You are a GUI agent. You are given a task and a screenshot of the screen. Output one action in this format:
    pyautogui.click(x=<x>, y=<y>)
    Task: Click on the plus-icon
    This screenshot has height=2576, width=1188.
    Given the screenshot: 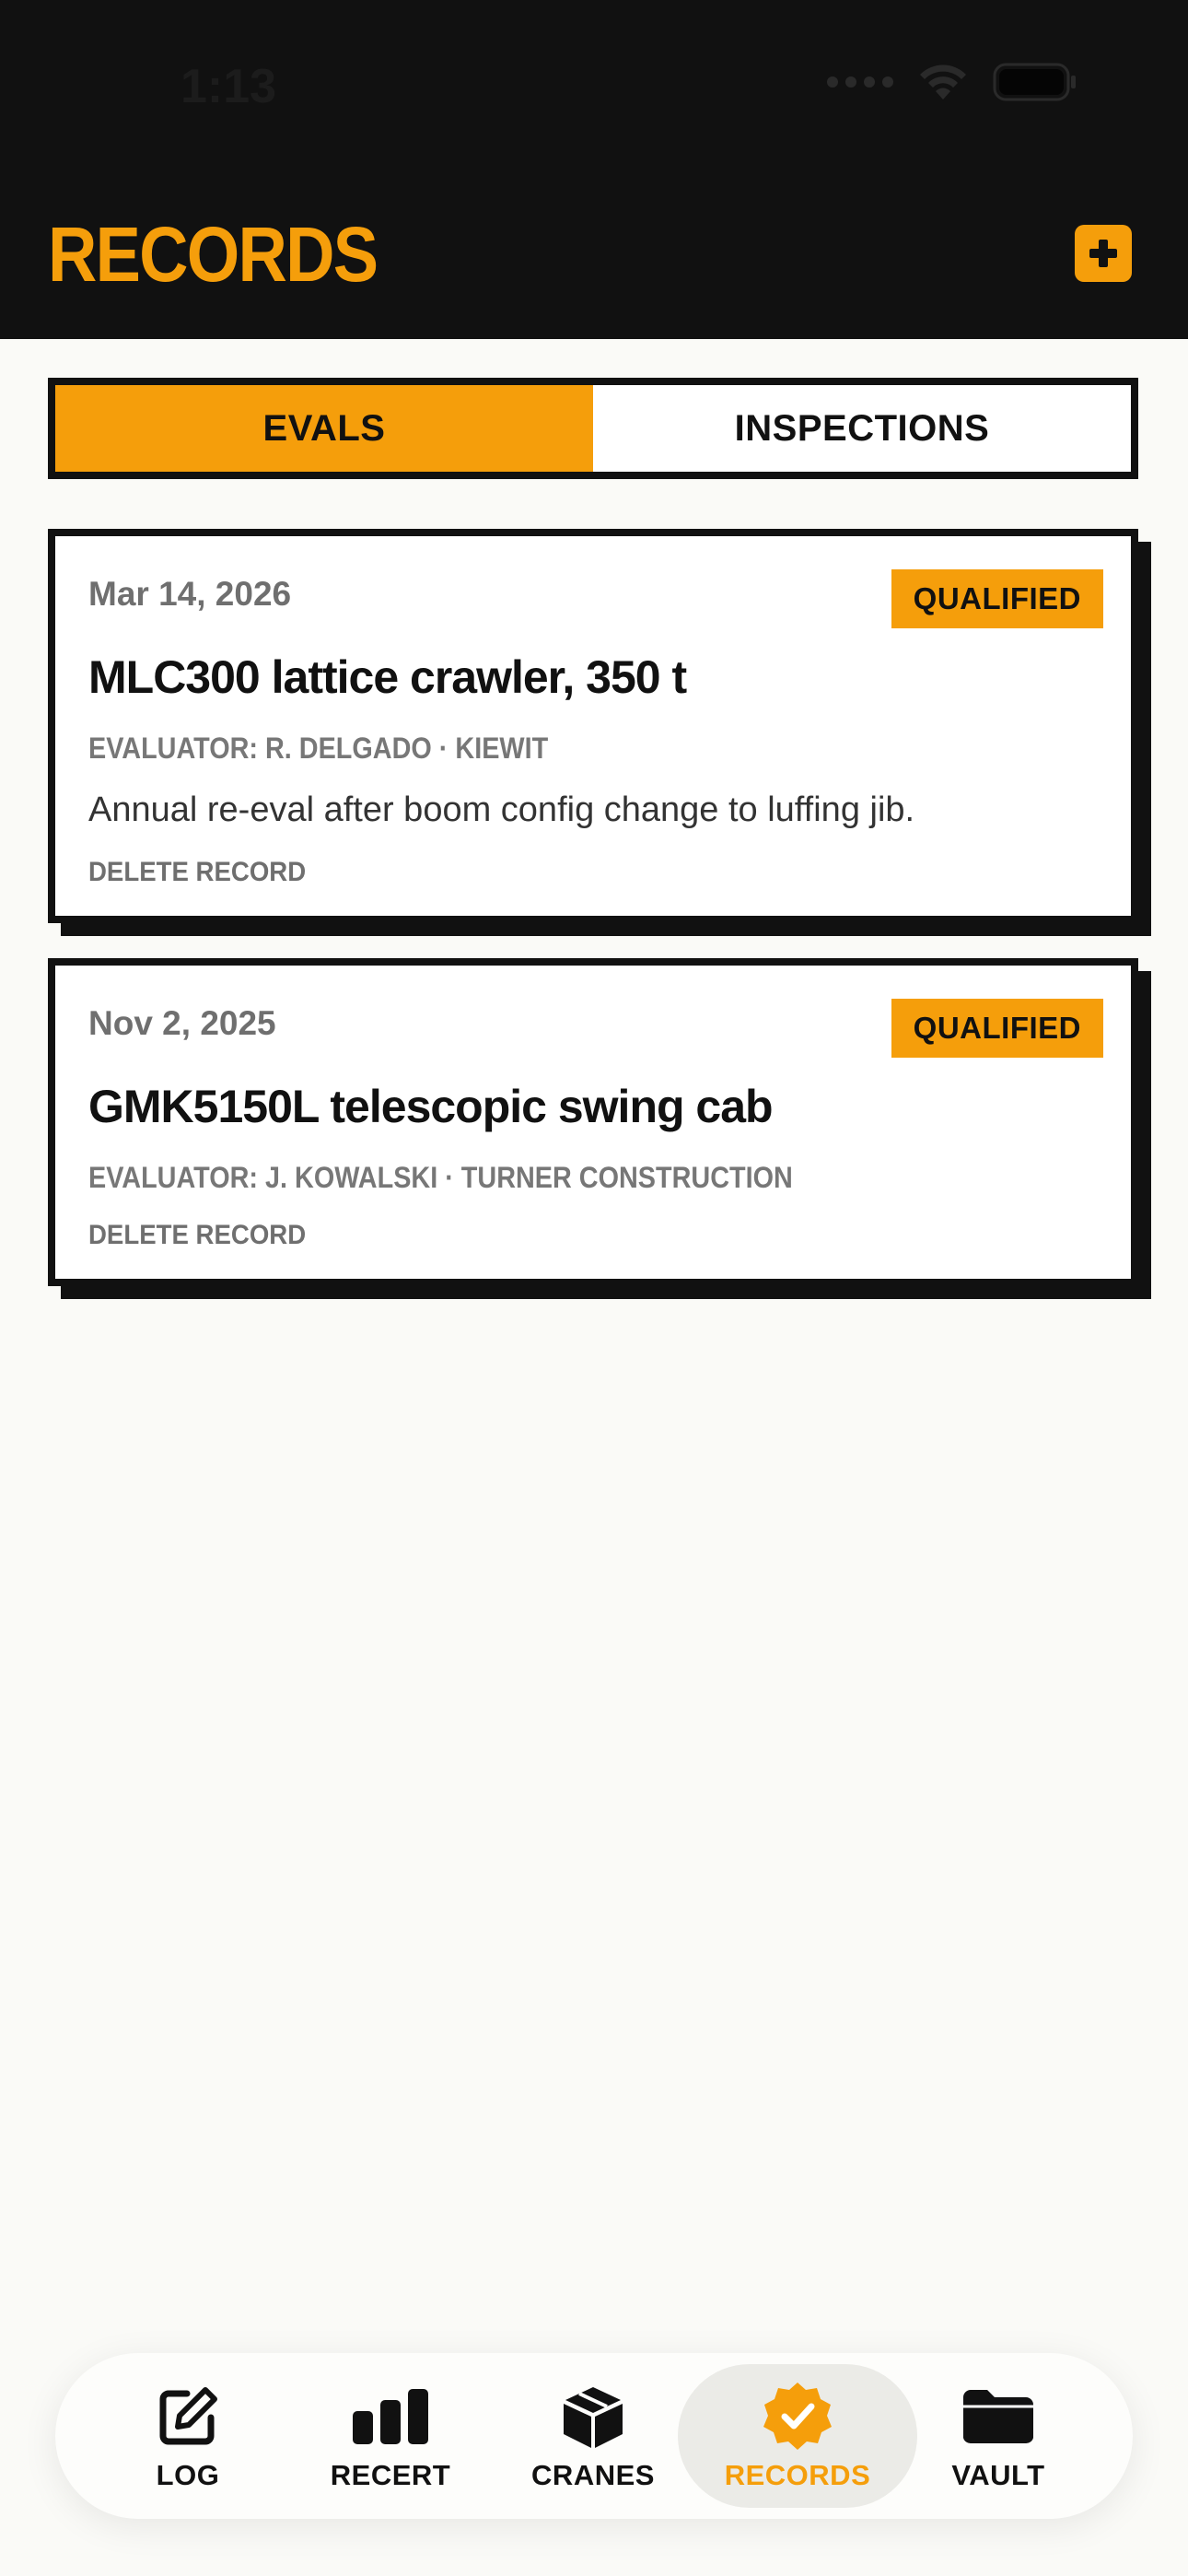 What is the action you would take?
    pyautogui.click(x=1103, y=254)
    